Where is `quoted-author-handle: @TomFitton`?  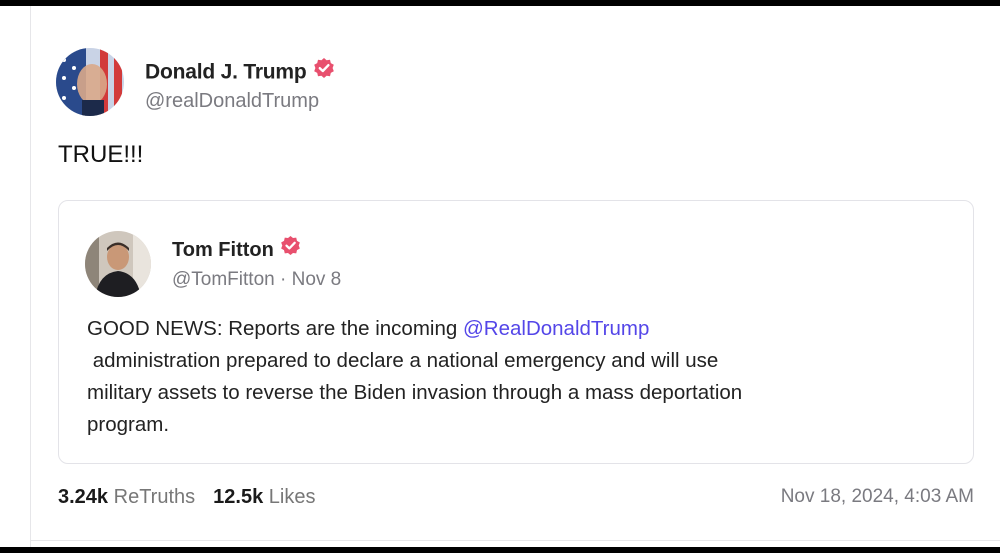
quoted-author-handle: @TomFitton is located at coordinates (223, 279).